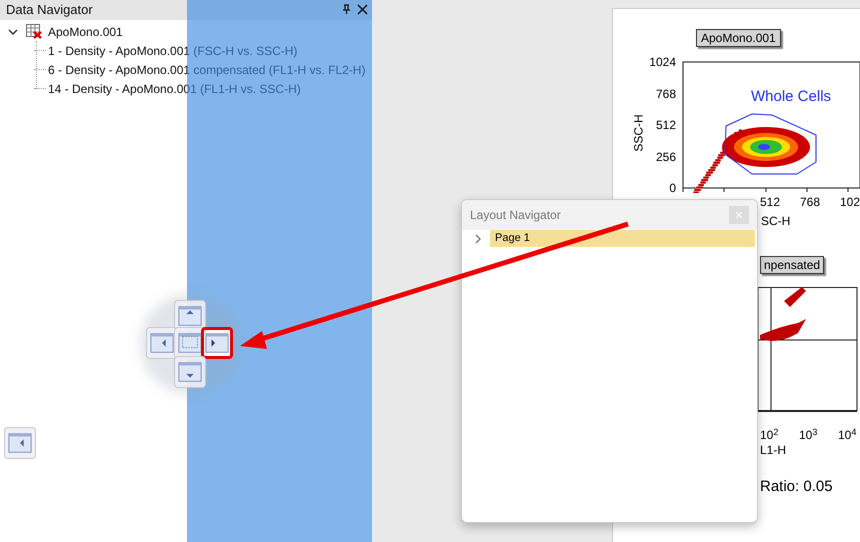 Image resolution: width=860 pixels, height=542 pixels. What do you see at coordinates (672, 188) in the screenshot?
I see `tick-label: 0` at bounding box center [672, 188].